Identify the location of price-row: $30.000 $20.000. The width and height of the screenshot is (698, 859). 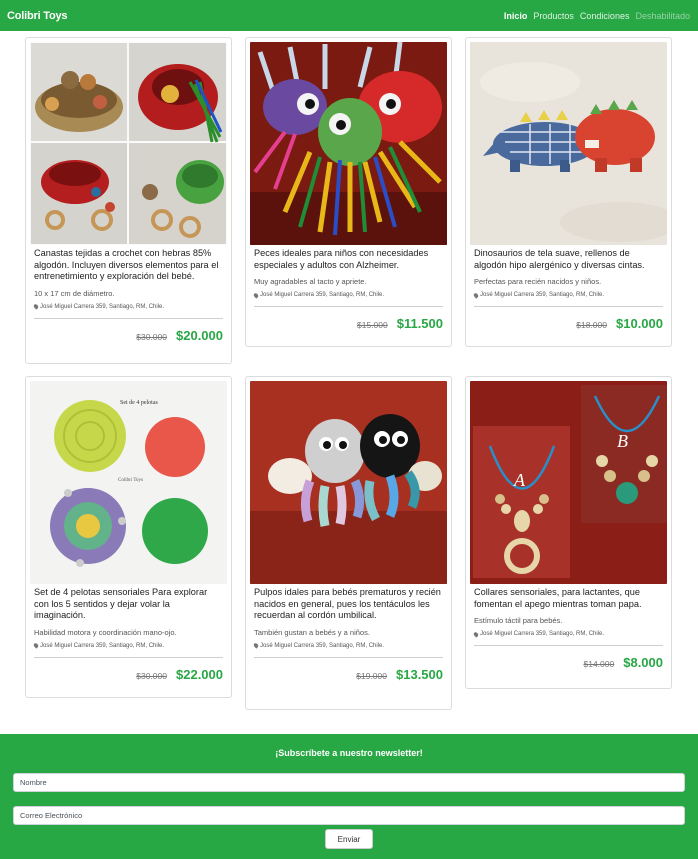
(128, 335).